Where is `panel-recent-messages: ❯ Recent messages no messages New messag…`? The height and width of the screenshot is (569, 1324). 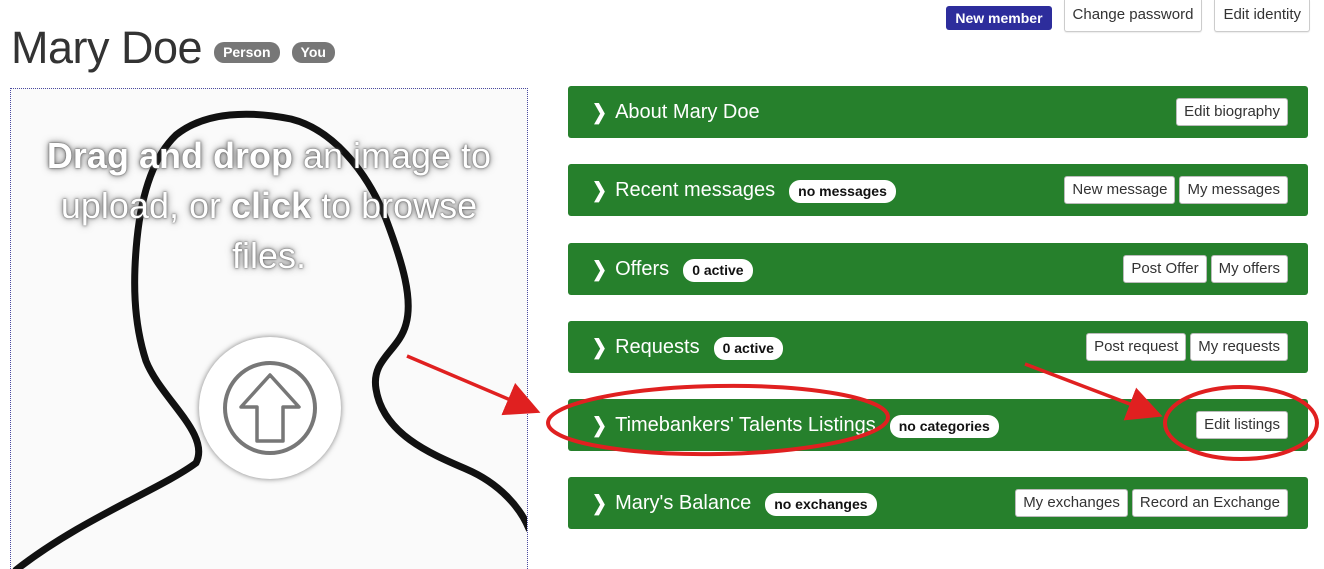 panel-recent-messages: ❯ Recent messages no messages New messag… is located at coordinates (938, 190).